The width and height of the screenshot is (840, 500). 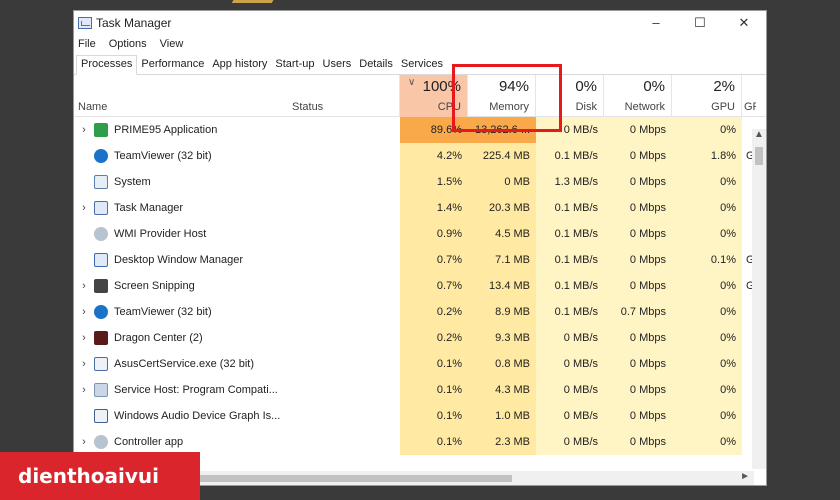 I want to click on process-name-cell: System, so click(x=181, y=182).